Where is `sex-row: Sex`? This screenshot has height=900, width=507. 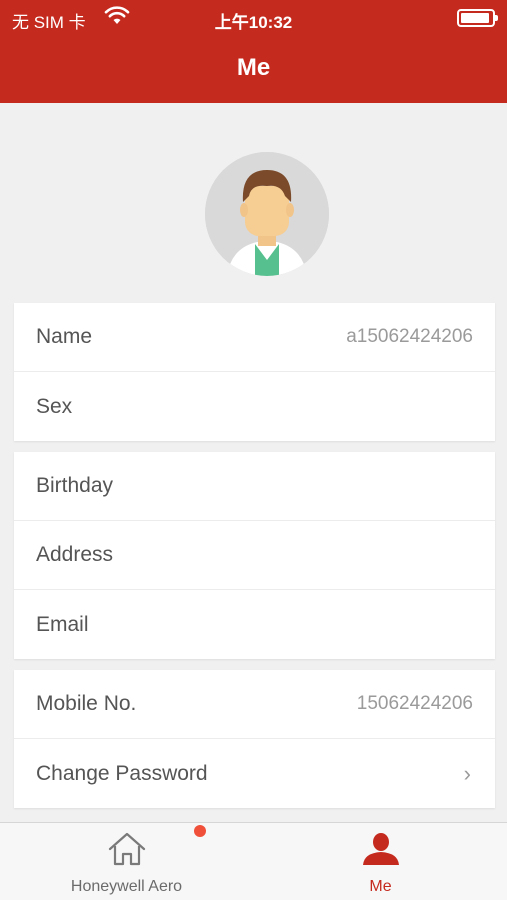 sex-row: Sex is located at coordinates (254, 406).